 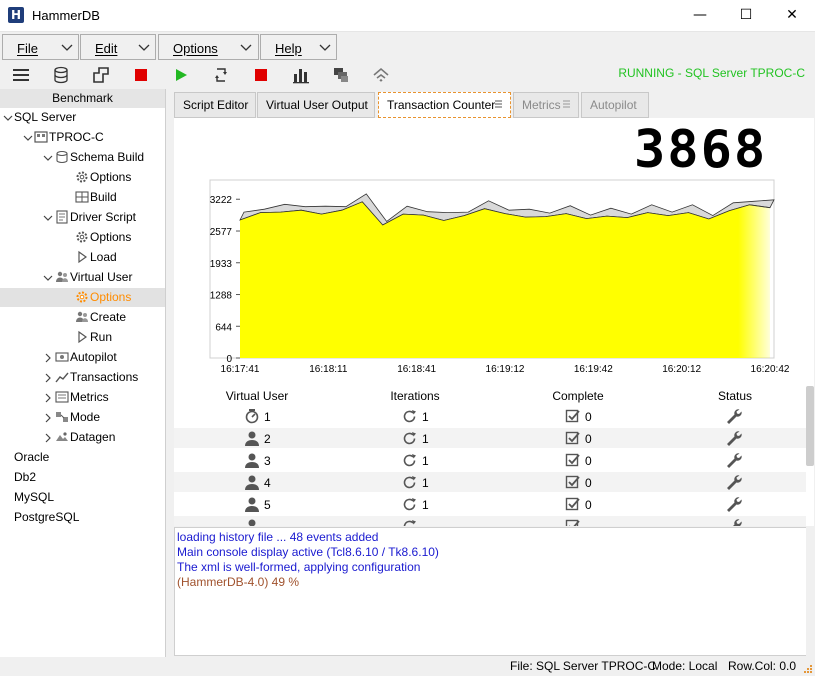 I want to click on maximize-button: ☐, so click(x=746, y=16).